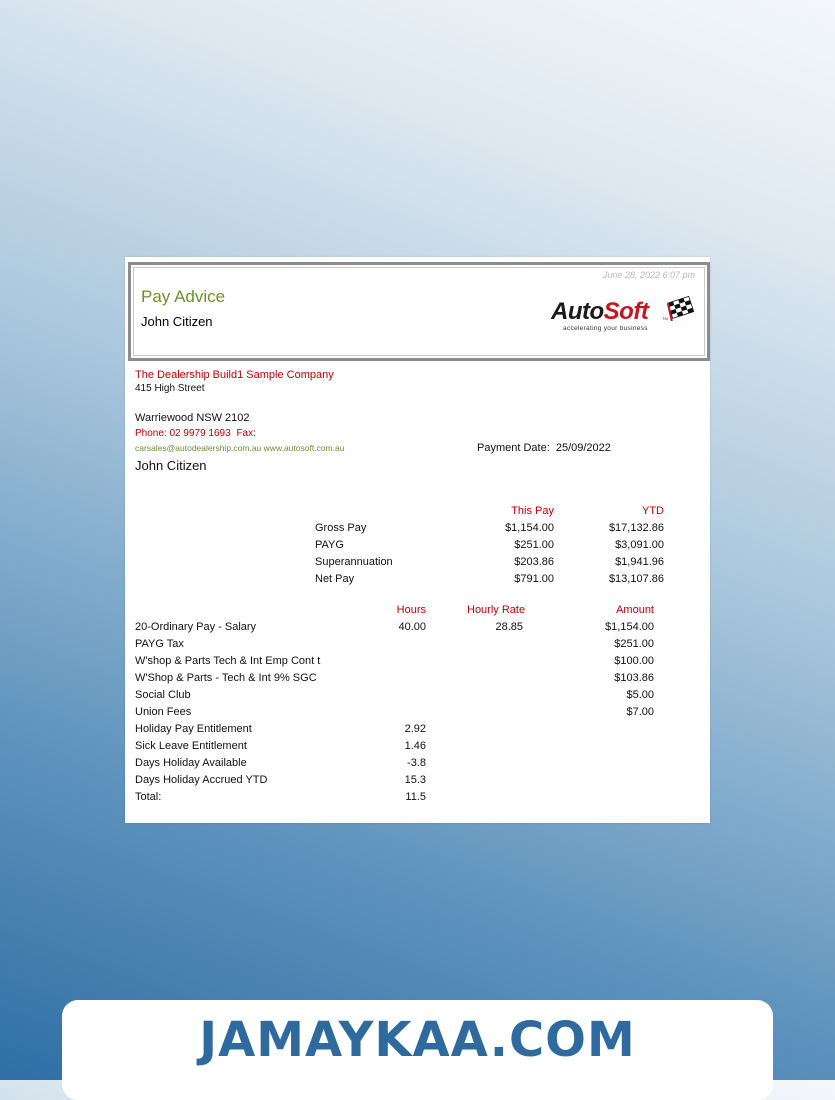  Describe the element at coordinates (639, 545) in the screenshot. I see `summary-ytd: $3,091.00` at that location.